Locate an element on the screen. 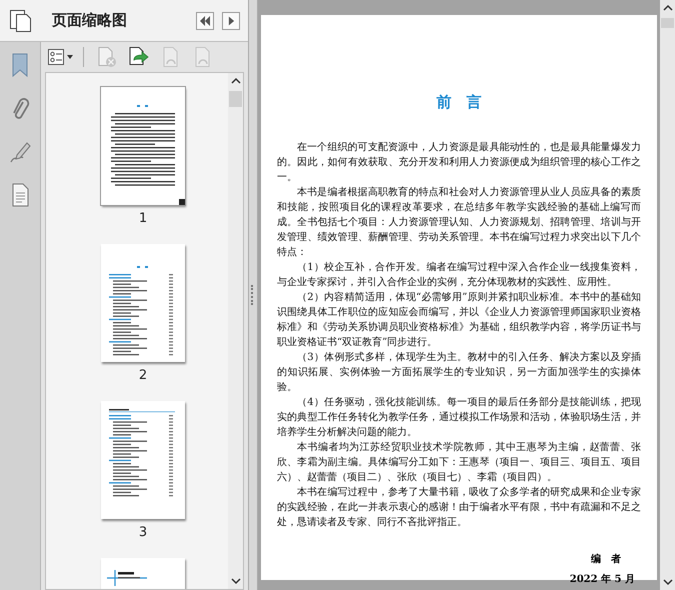 This screenshot has height=590, width=675. panel-title: 页面缩略图 is located at coordinates (90, 20).